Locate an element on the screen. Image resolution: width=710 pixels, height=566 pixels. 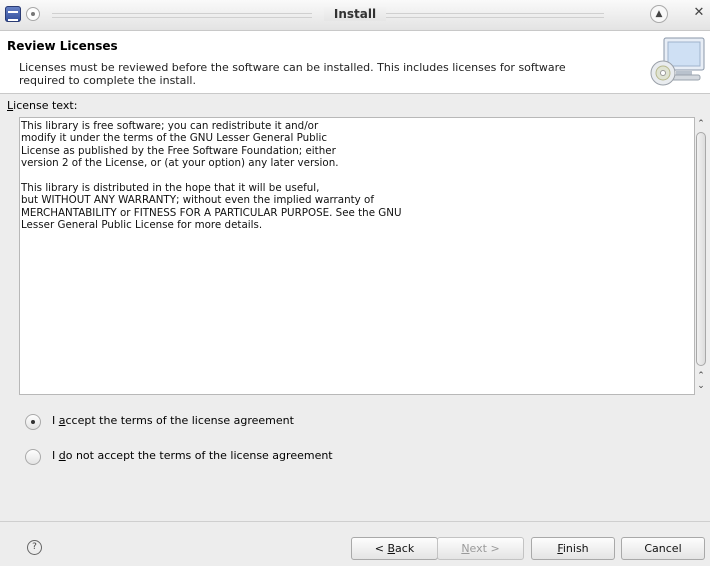
next-button: Next > is located at coordinates (480, 548).